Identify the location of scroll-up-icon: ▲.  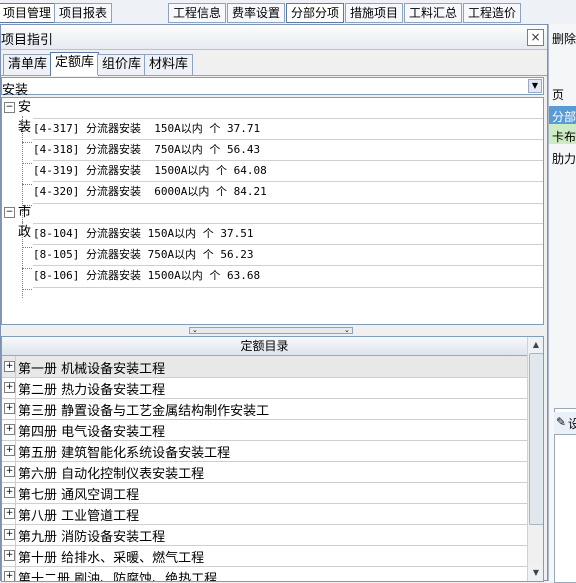
(535, 345).